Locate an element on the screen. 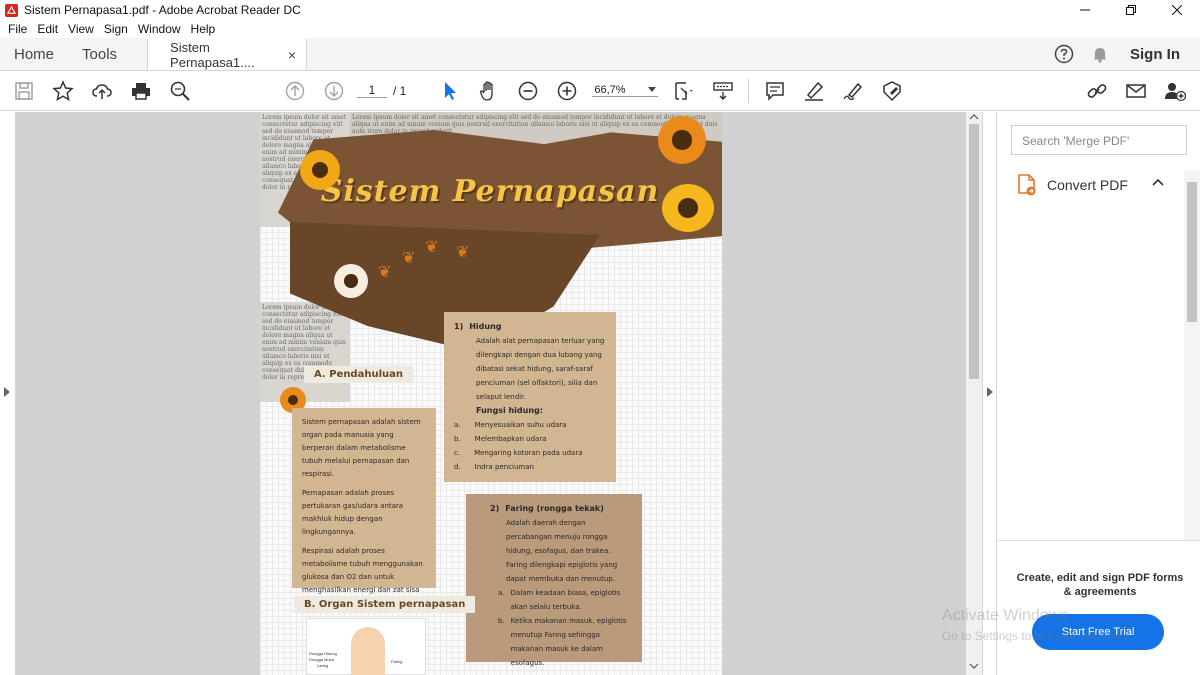  upload-button is located at coordinates (101, 91).